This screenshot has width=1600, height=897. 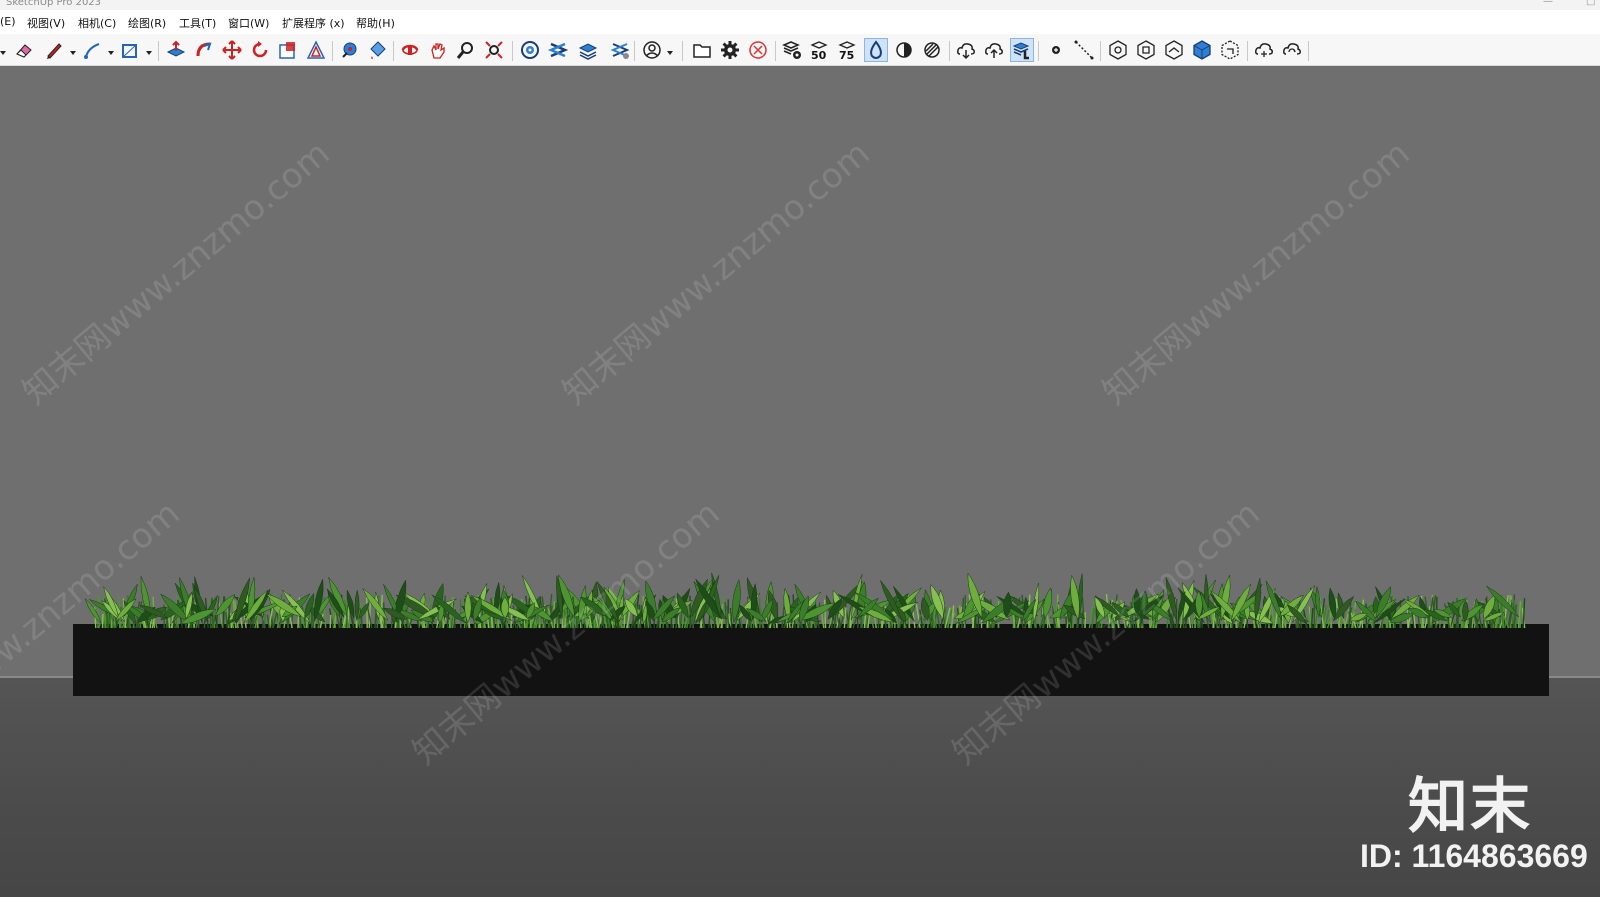 What do you see at coordinates (670, 53) in the screenshot?
I see `user-account-dropdown` at bounding box center [670, 53].